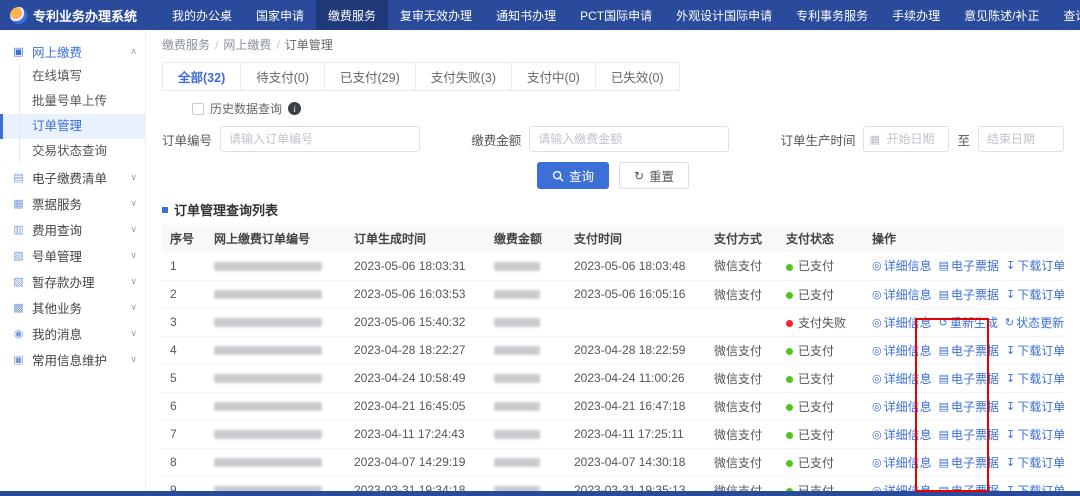 This screenshot has width=1080, height=496. What do you see at coordinates (352, 15) in the screenshot?
I see `nav-item: 缴费服务` at bounding box center [352, 15].